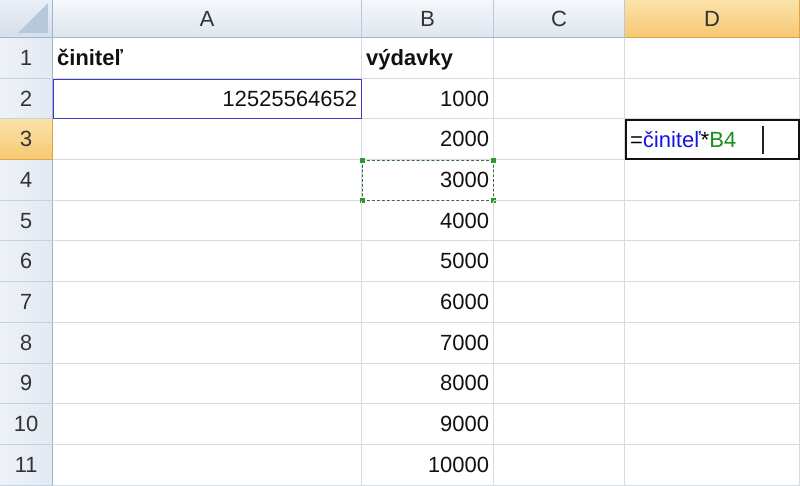 The image size is (800, 486). Describe the element at coordinates (26, 343) in the screenshot. I see `row-header: 8` at that location.